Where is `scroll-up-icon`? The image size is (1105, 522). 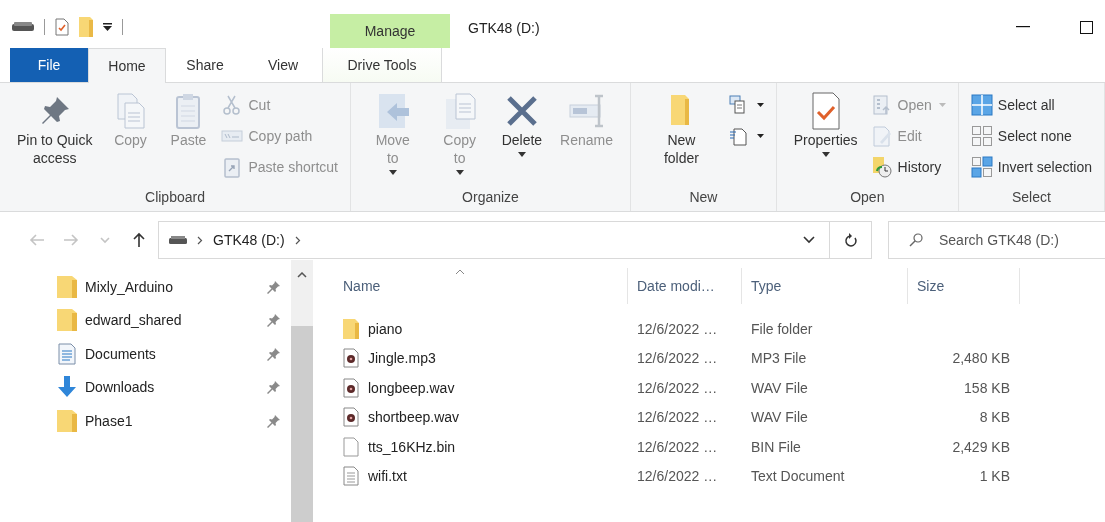
scroll-up-icon is located at coordinates (302, 275).